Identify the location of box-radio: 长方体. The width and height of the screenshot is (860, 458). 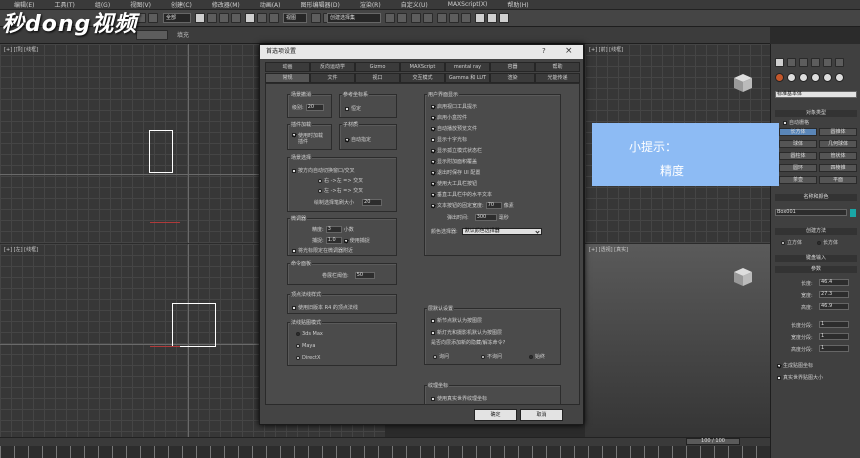
(827, 242).